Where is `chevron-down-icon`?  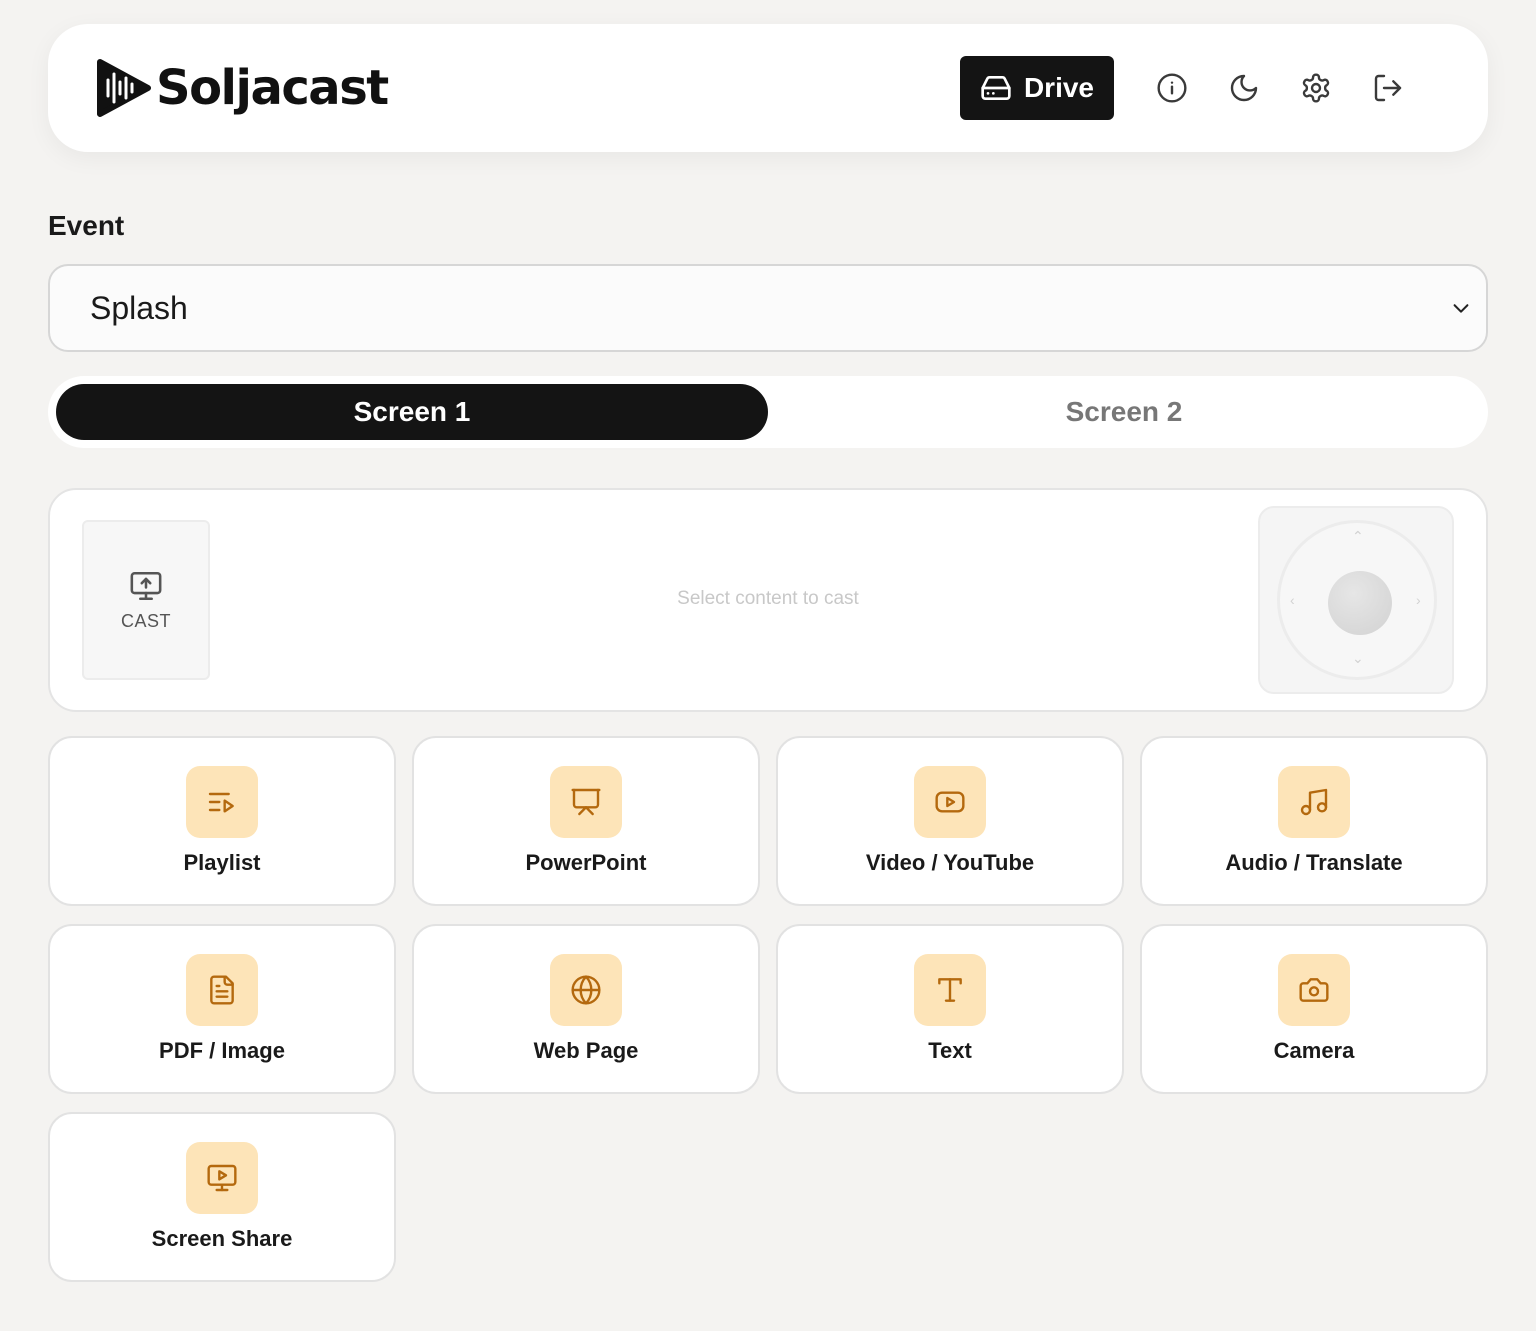 chevron-down-icon is located at coordinates (1461, 308).